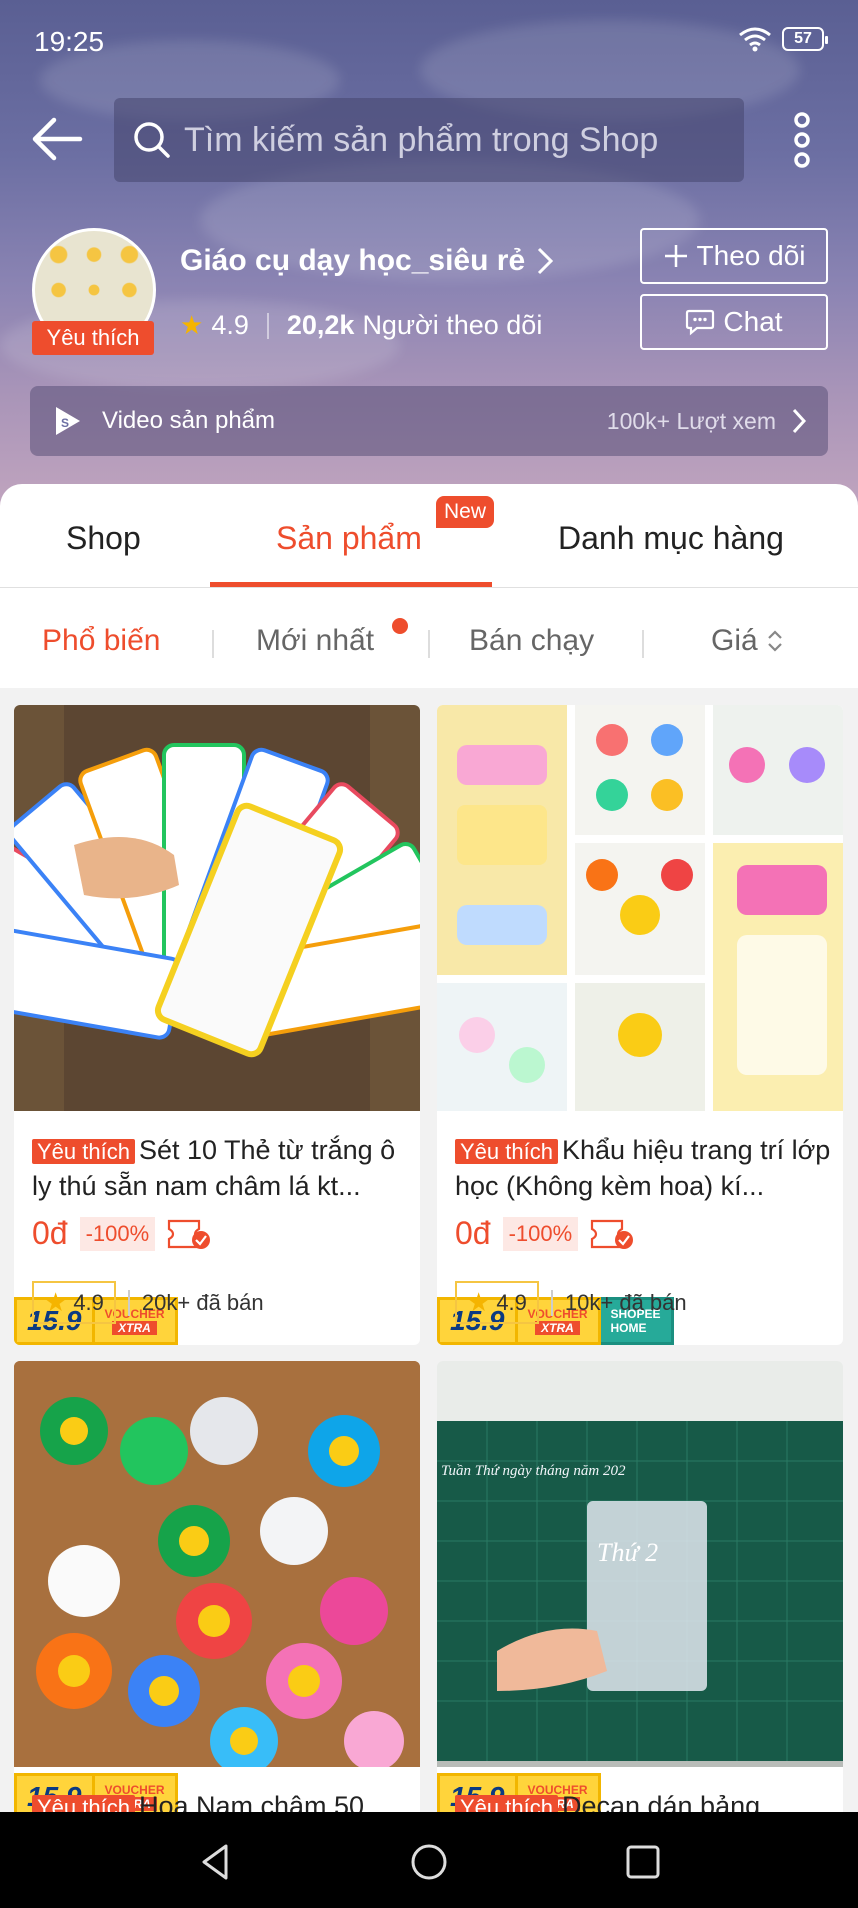 Image resolution: width=858 pixels, height=1908 pixels. I want to click on chat-button: Chat, so click(734, 322).